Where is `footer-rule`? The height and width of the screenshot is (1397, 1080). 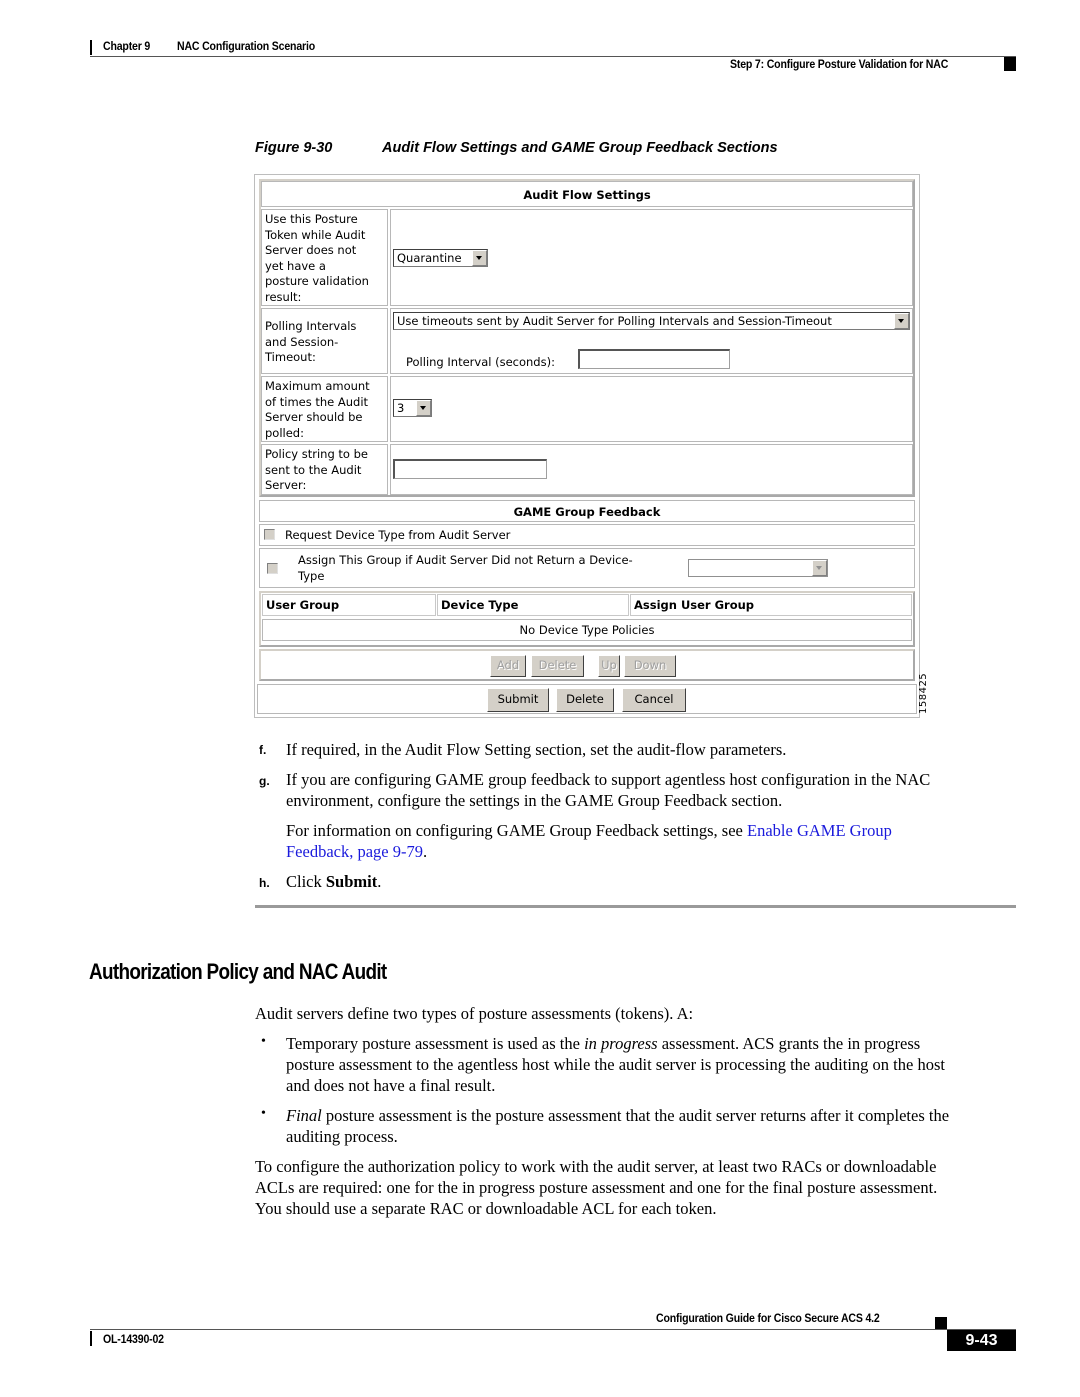
footer-rule is located at coordinates (553, 1329).